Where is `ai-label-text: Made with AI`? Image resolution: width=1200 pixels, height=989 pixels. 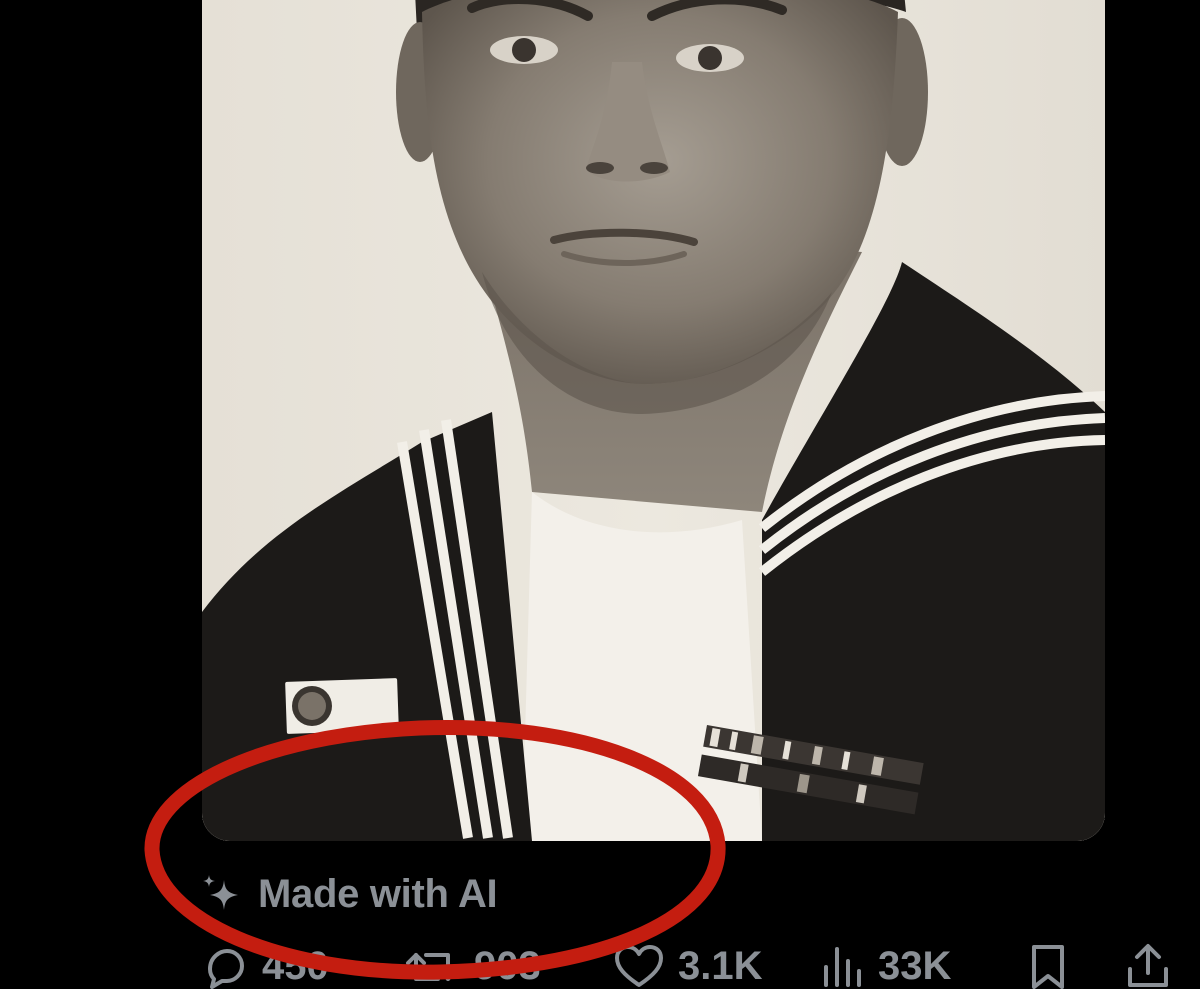
ai-label-text: Made with AI is located at coordinates (378, 893).